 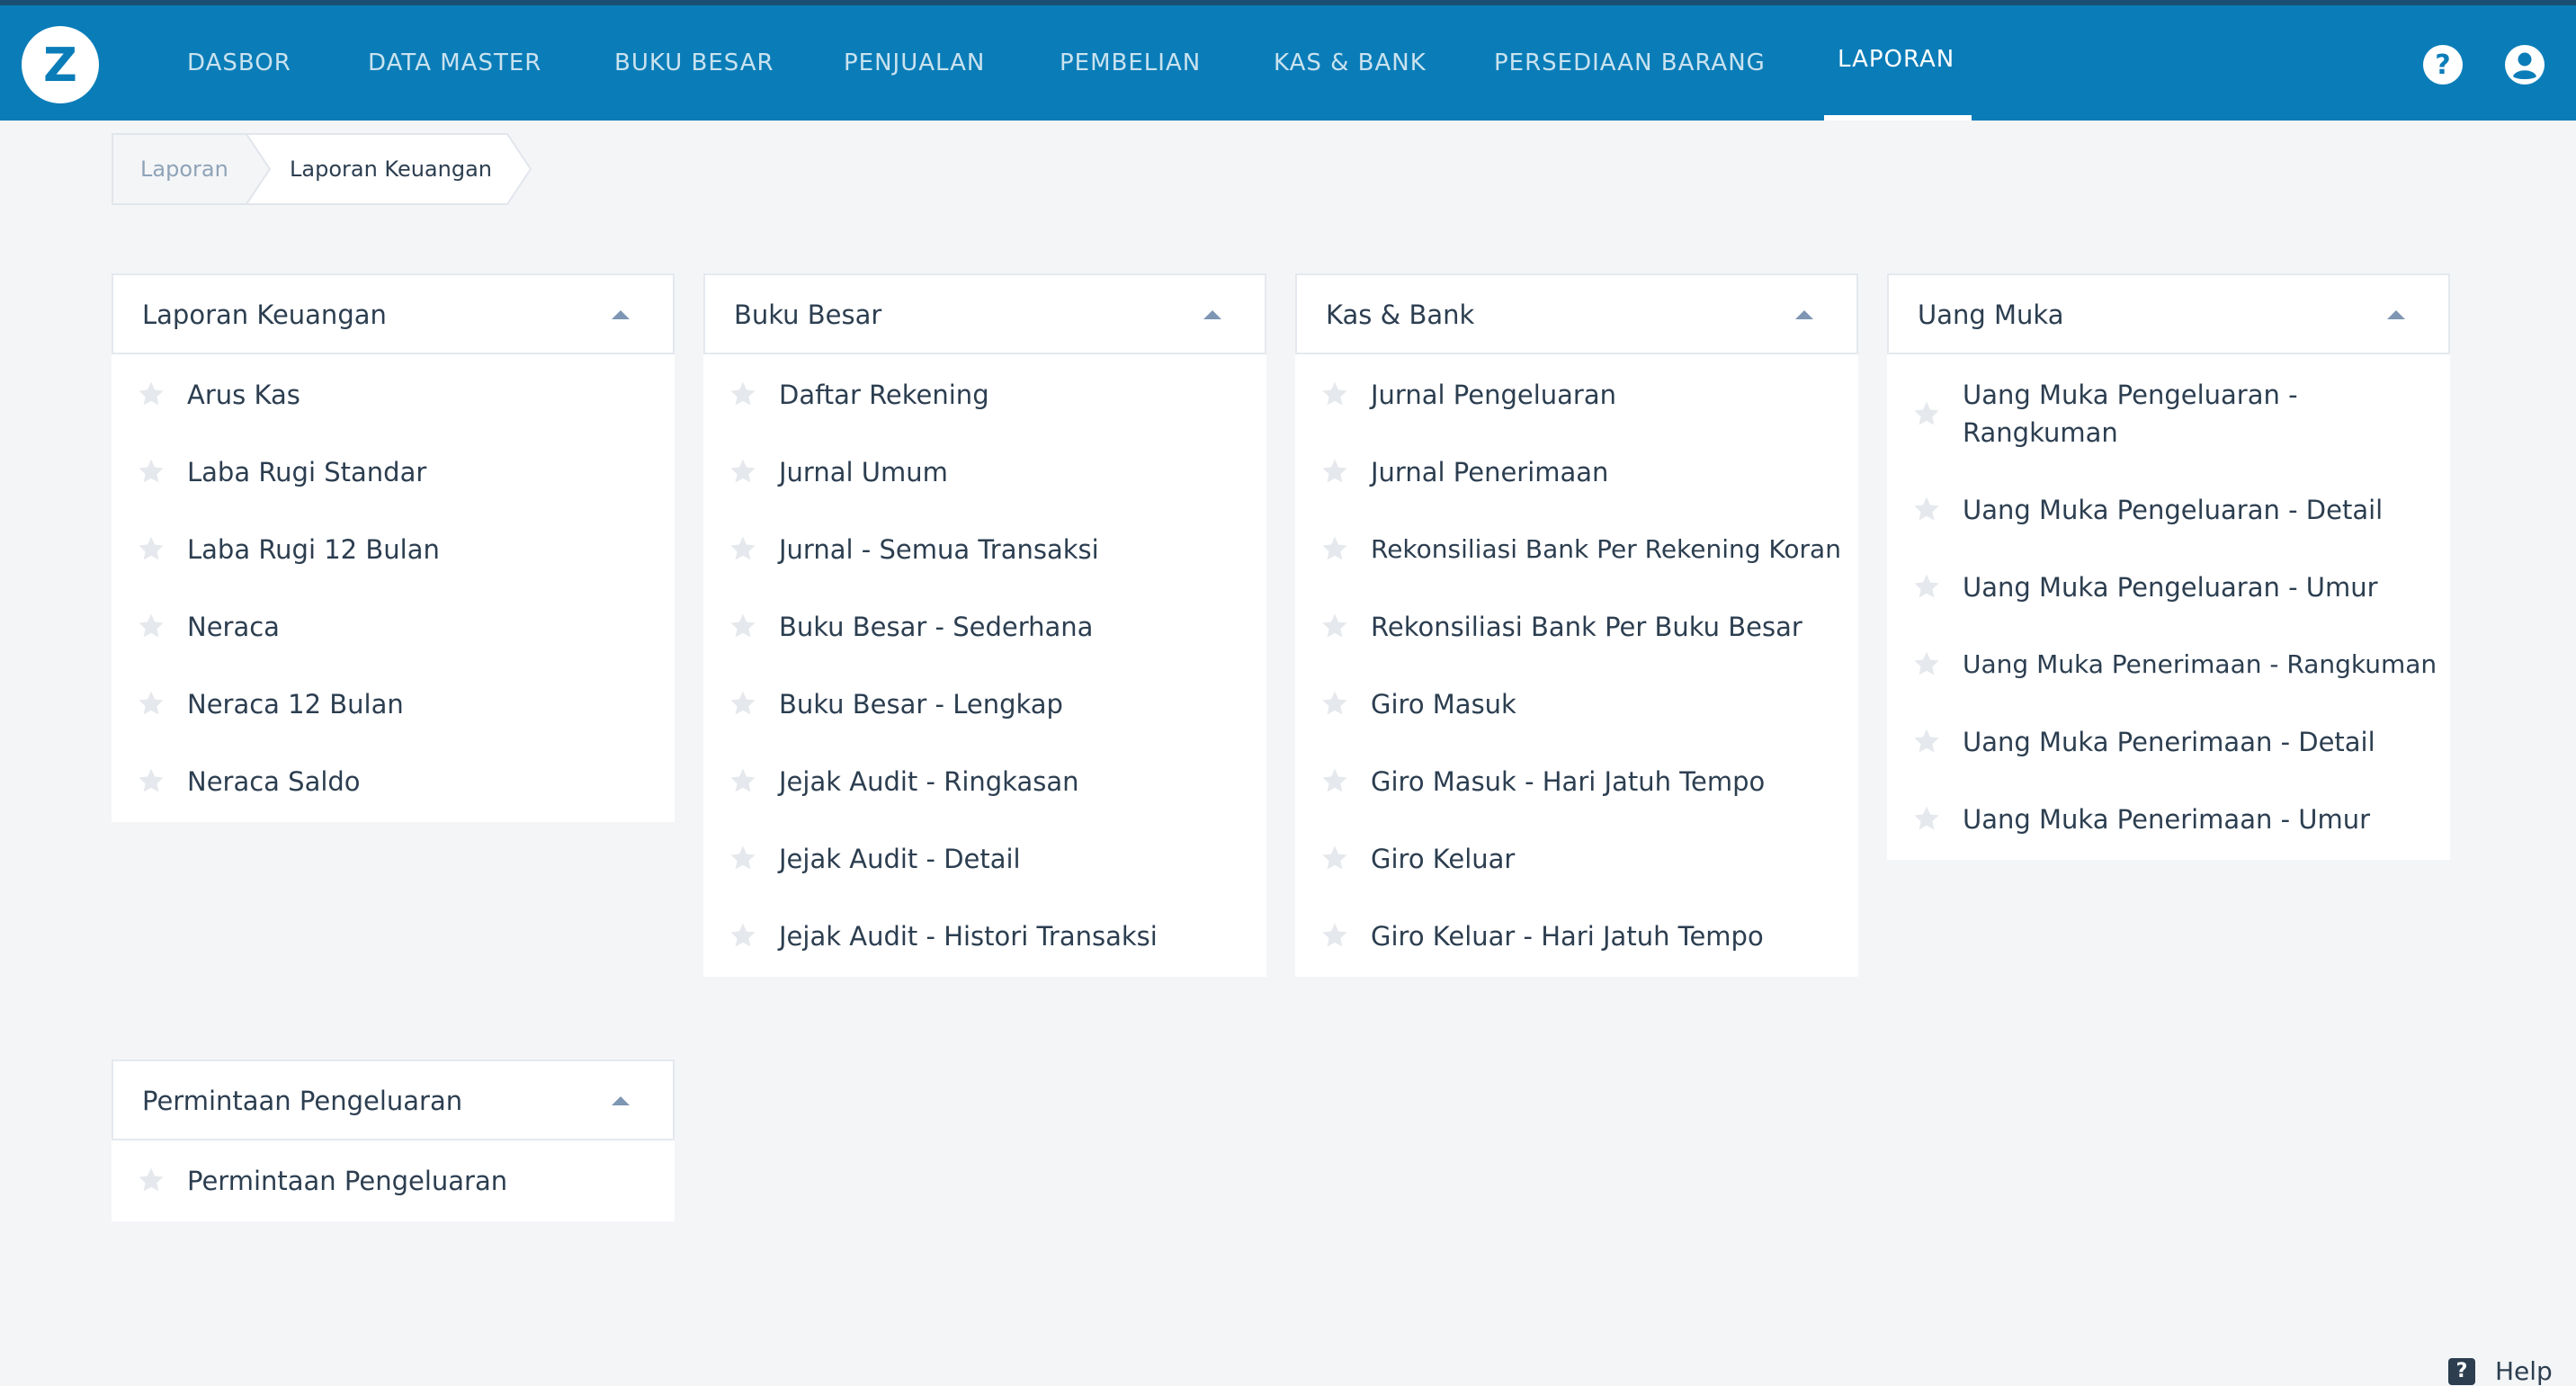 What do you see at coordinates (2168, 842) in the screenshot?
I see `report-item: Uang Muka Penerimaan - Umur` at bounding box center [2168, 842].